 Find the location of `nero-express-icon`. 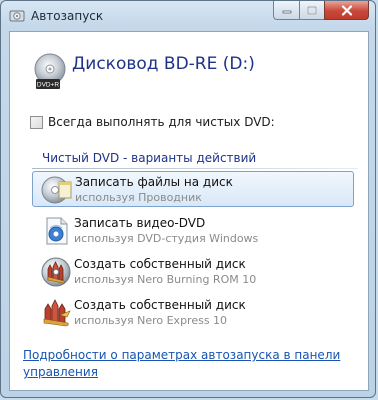

nero-express-icon is located at coordinates (57, 313).